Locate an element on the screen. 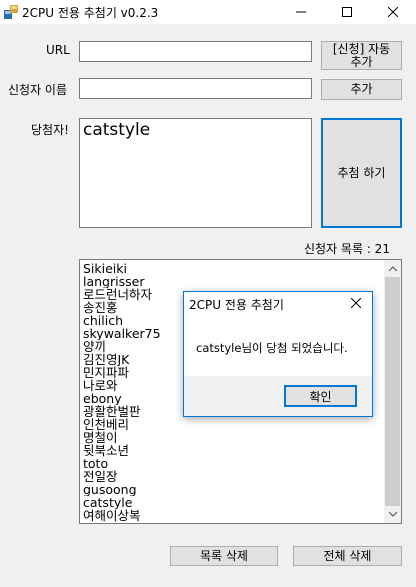 The width and height of the screenshot is (416, 587). dialog-close-icon is located at coordinates (356, 303).